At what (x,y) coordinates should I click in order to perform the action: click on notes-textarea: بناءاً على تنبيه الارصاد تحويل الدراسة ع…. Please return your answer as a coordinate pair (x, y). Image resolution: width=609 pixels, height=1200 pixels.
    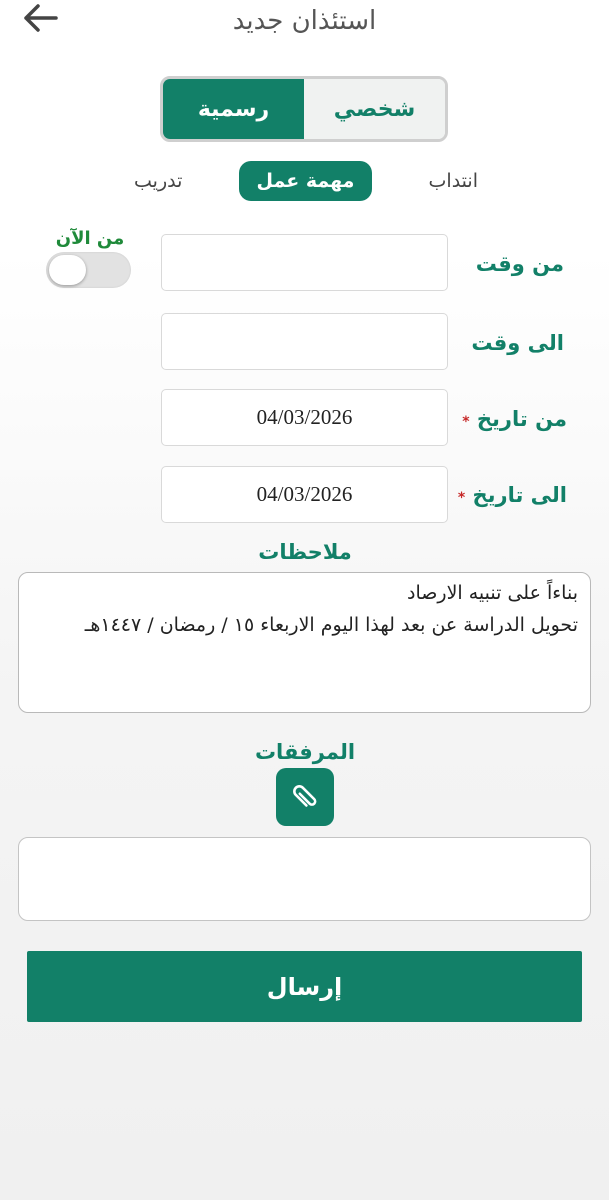
    Looking at the image, I should click on (304, 642).